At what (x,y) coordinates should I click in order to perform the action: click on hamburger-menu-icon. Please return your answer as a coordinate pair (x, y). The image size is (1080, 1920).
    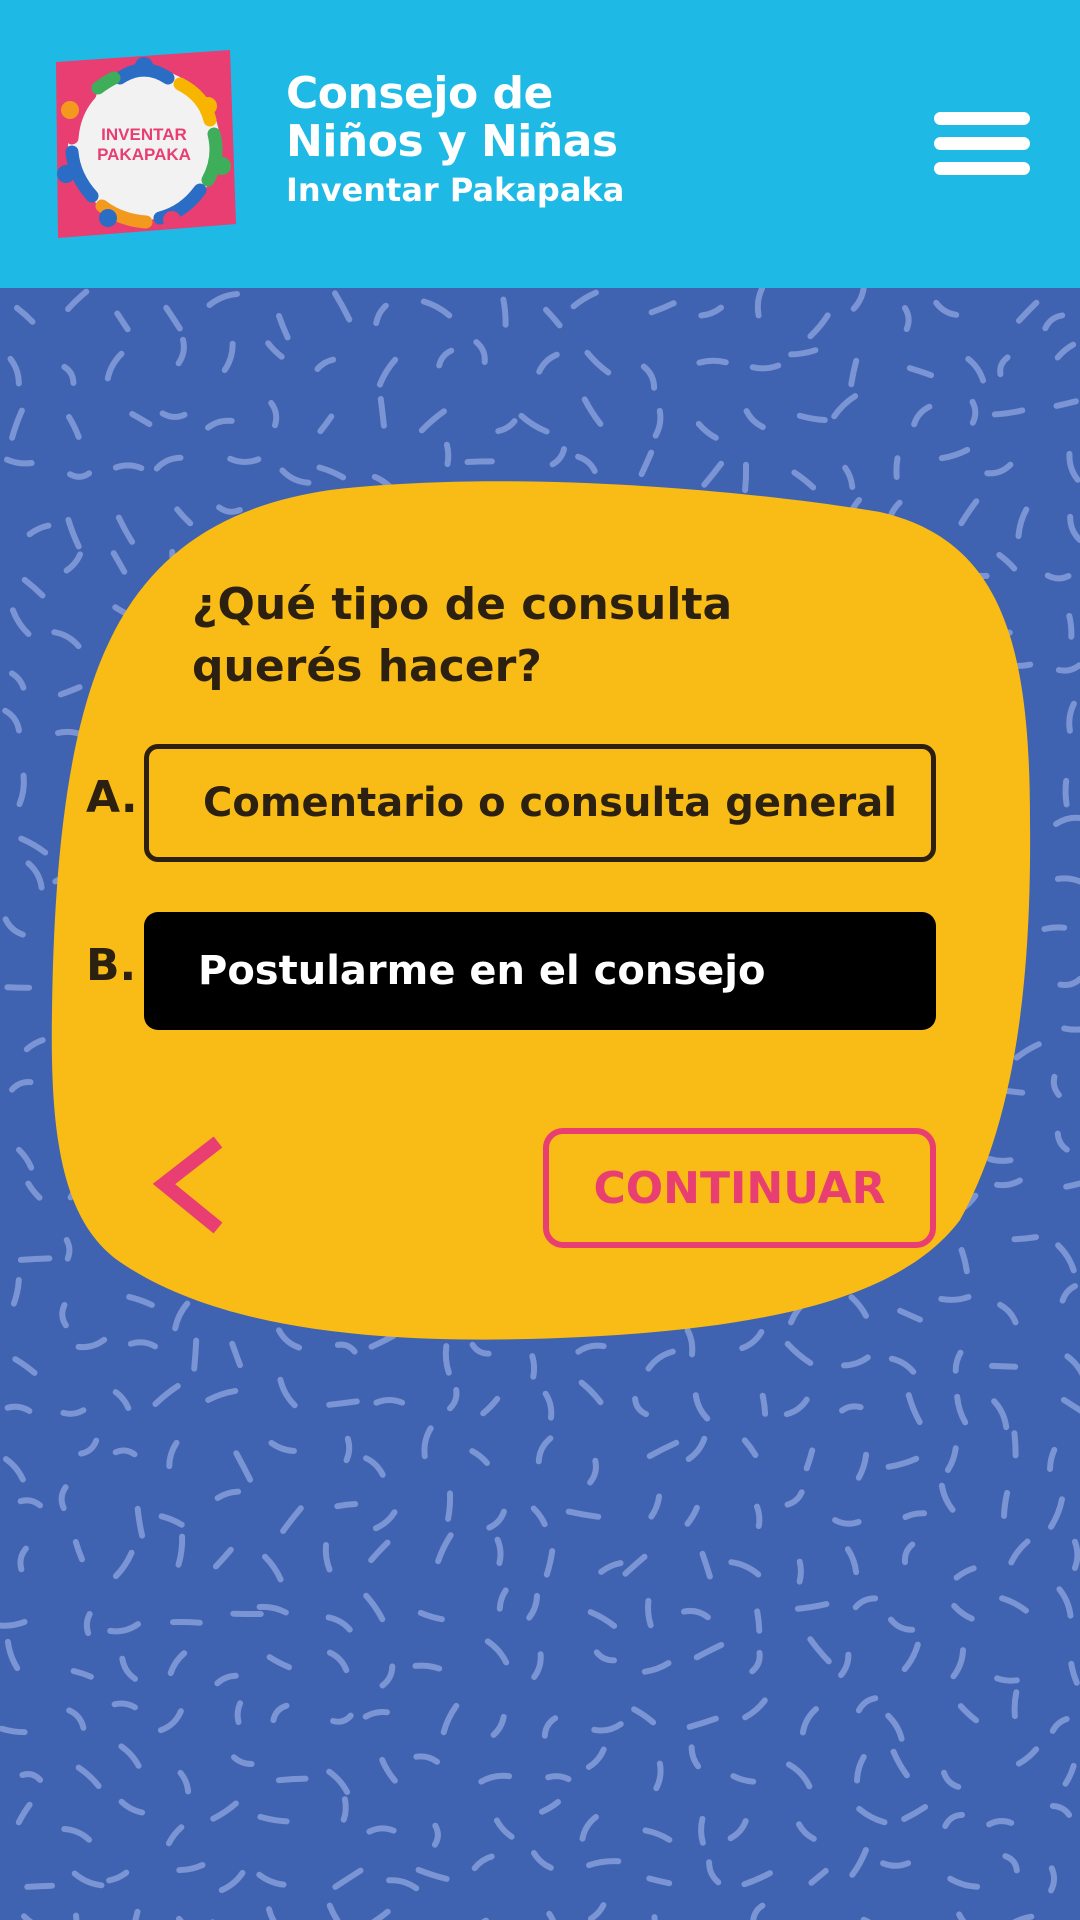
    Looking at the image, I should click on (984, 144).